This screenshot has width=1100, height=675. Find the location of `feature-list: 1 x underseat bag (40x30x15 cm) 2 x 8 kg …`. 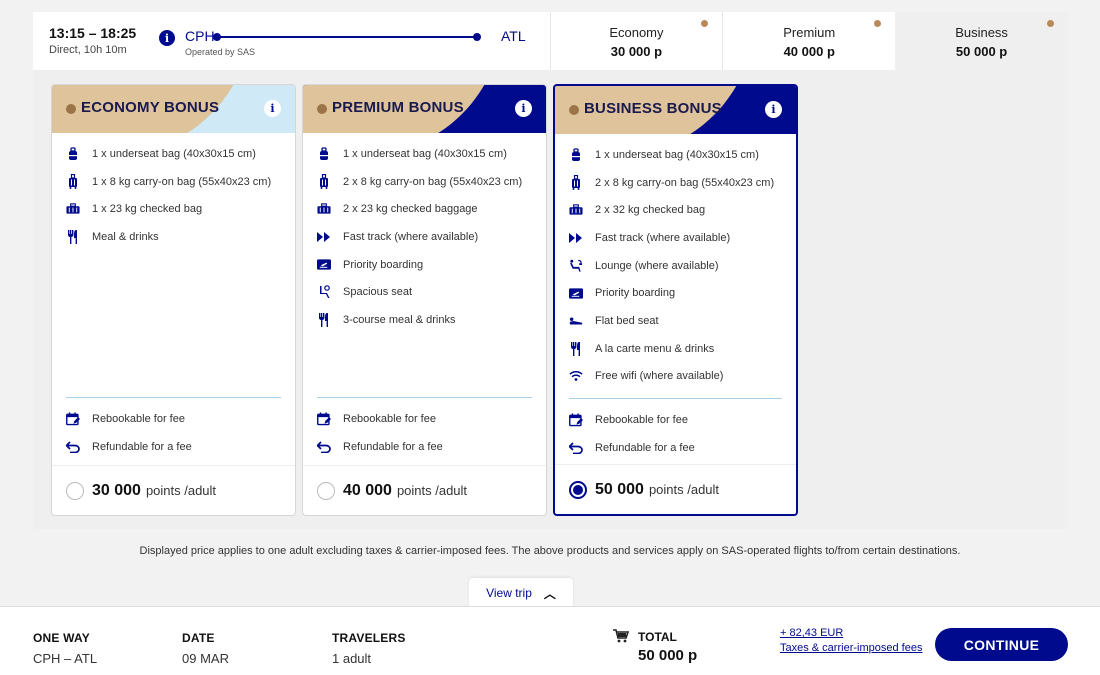

feature-list: 1 x underseat bag (40x30x15 cm) 2 x 8 kg … is located at coordinates (426, 237).